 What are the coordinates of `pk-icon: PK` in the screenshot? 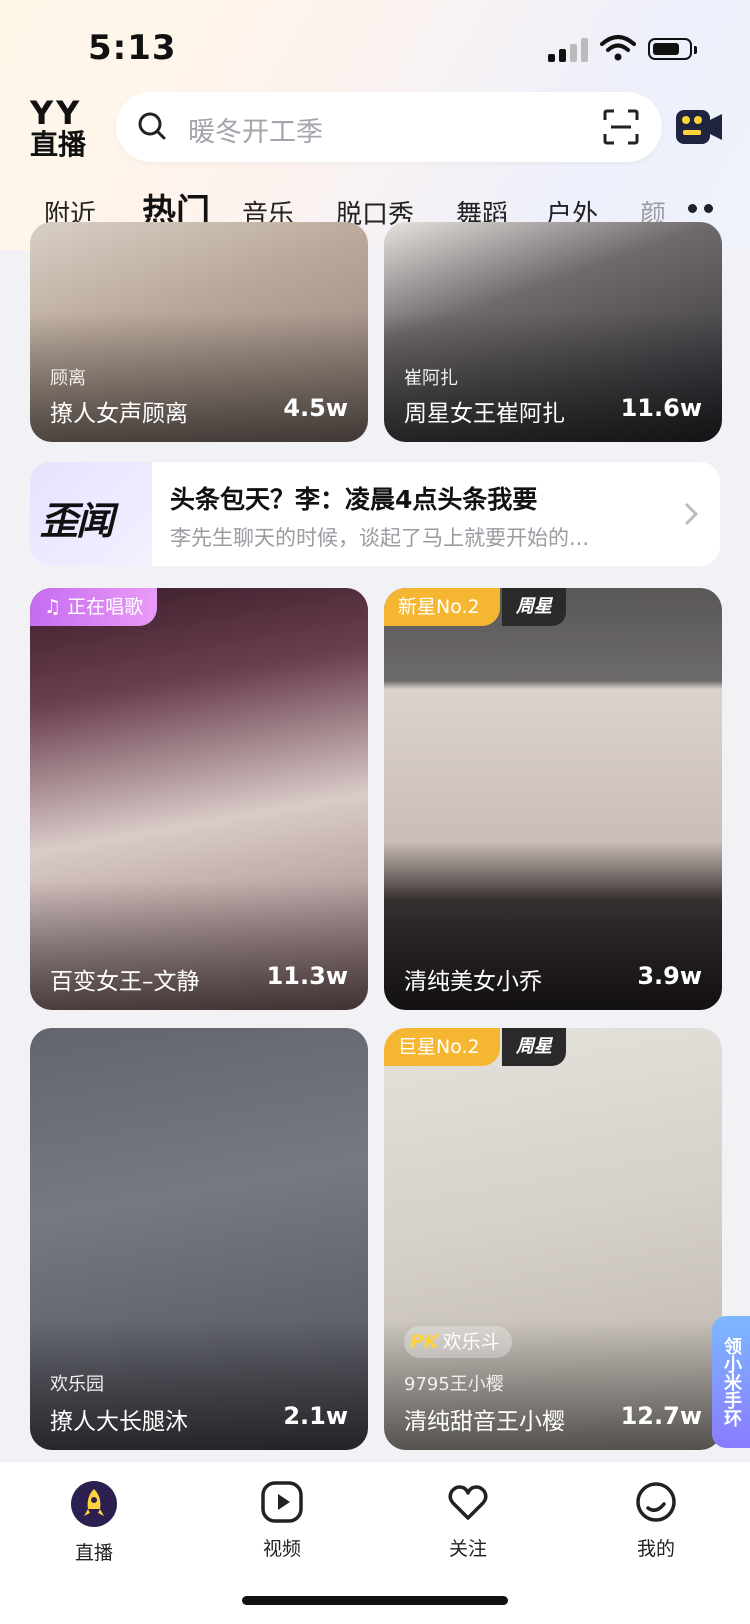 It's located at (424, 1342).